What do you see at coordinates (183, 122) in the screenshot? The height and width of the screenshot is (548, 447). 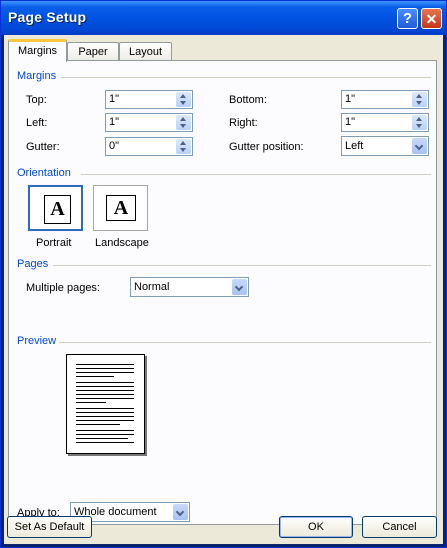 I see `left-spin-arrows-icon` at bounding box center [183, 122].